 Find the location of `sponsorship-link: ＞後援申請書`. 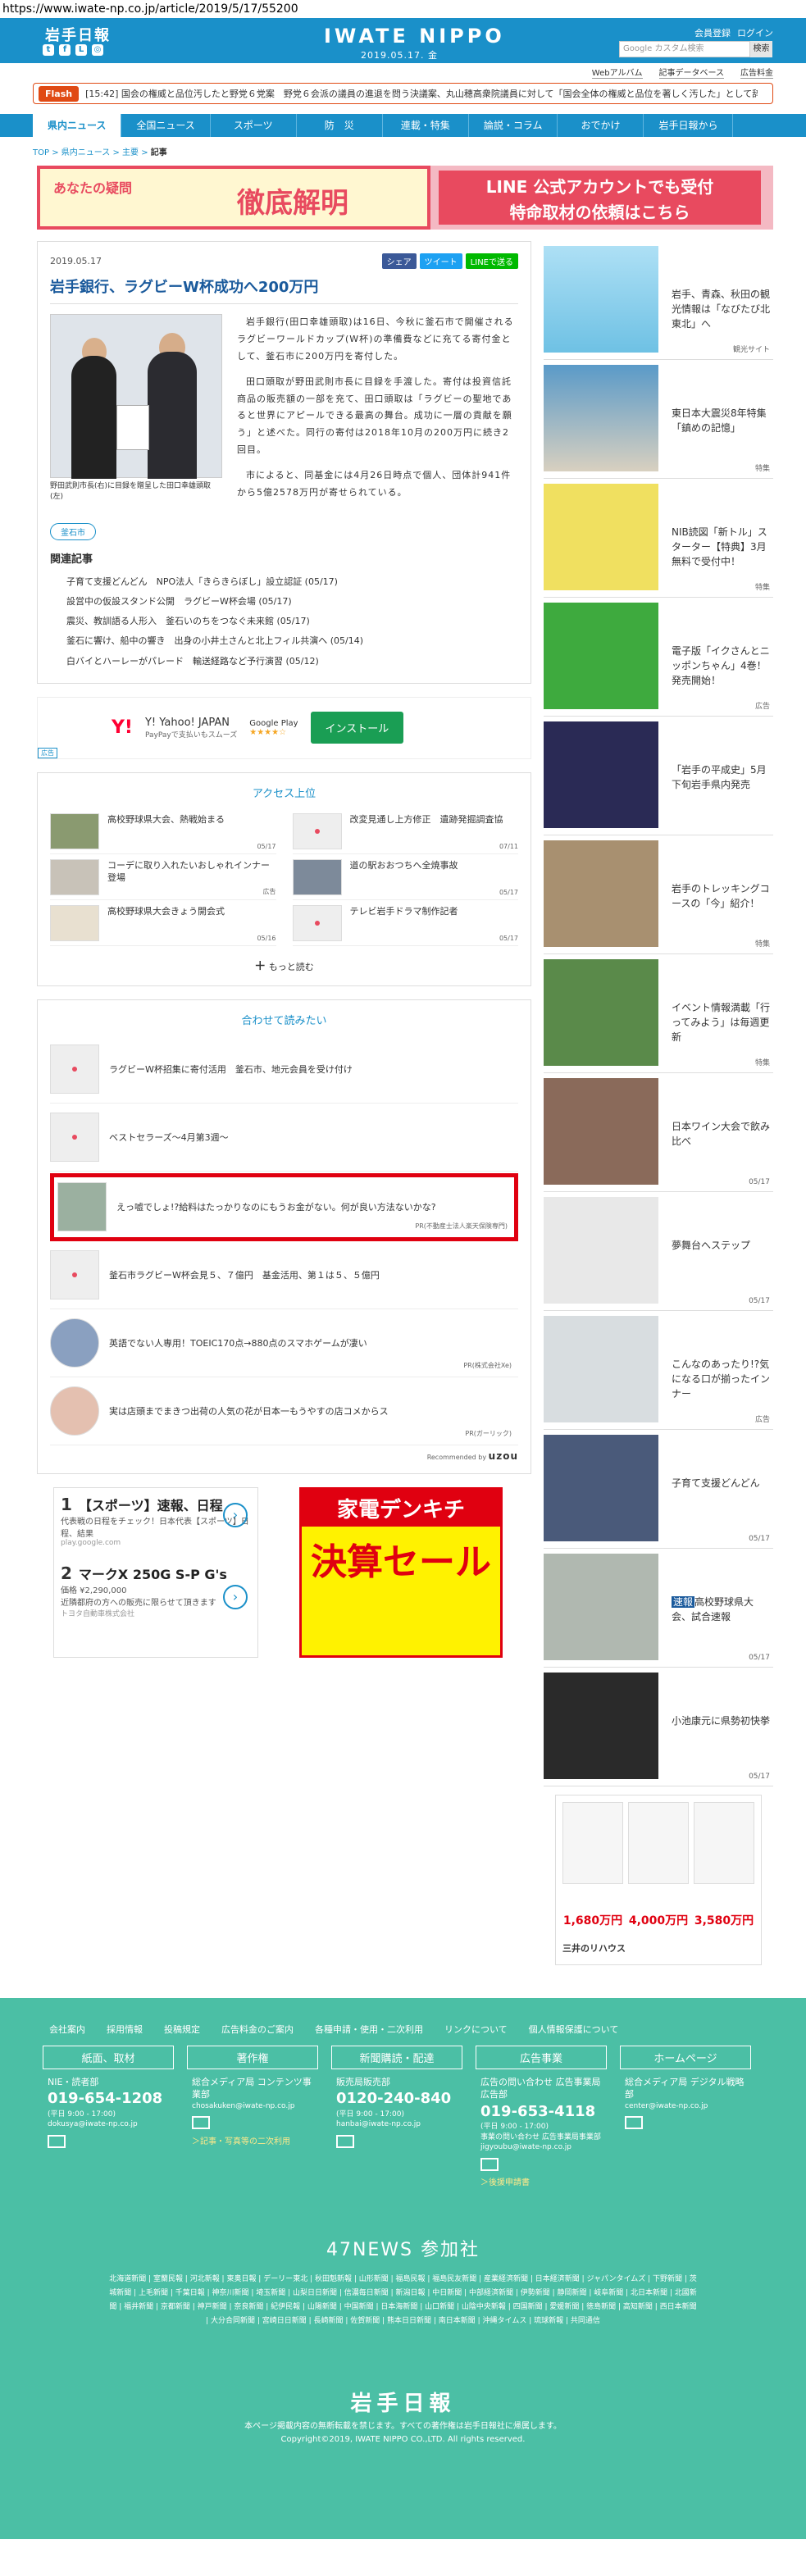

sponsorship-link: ＞後援申請書 is located at coordinates (543, 2184).